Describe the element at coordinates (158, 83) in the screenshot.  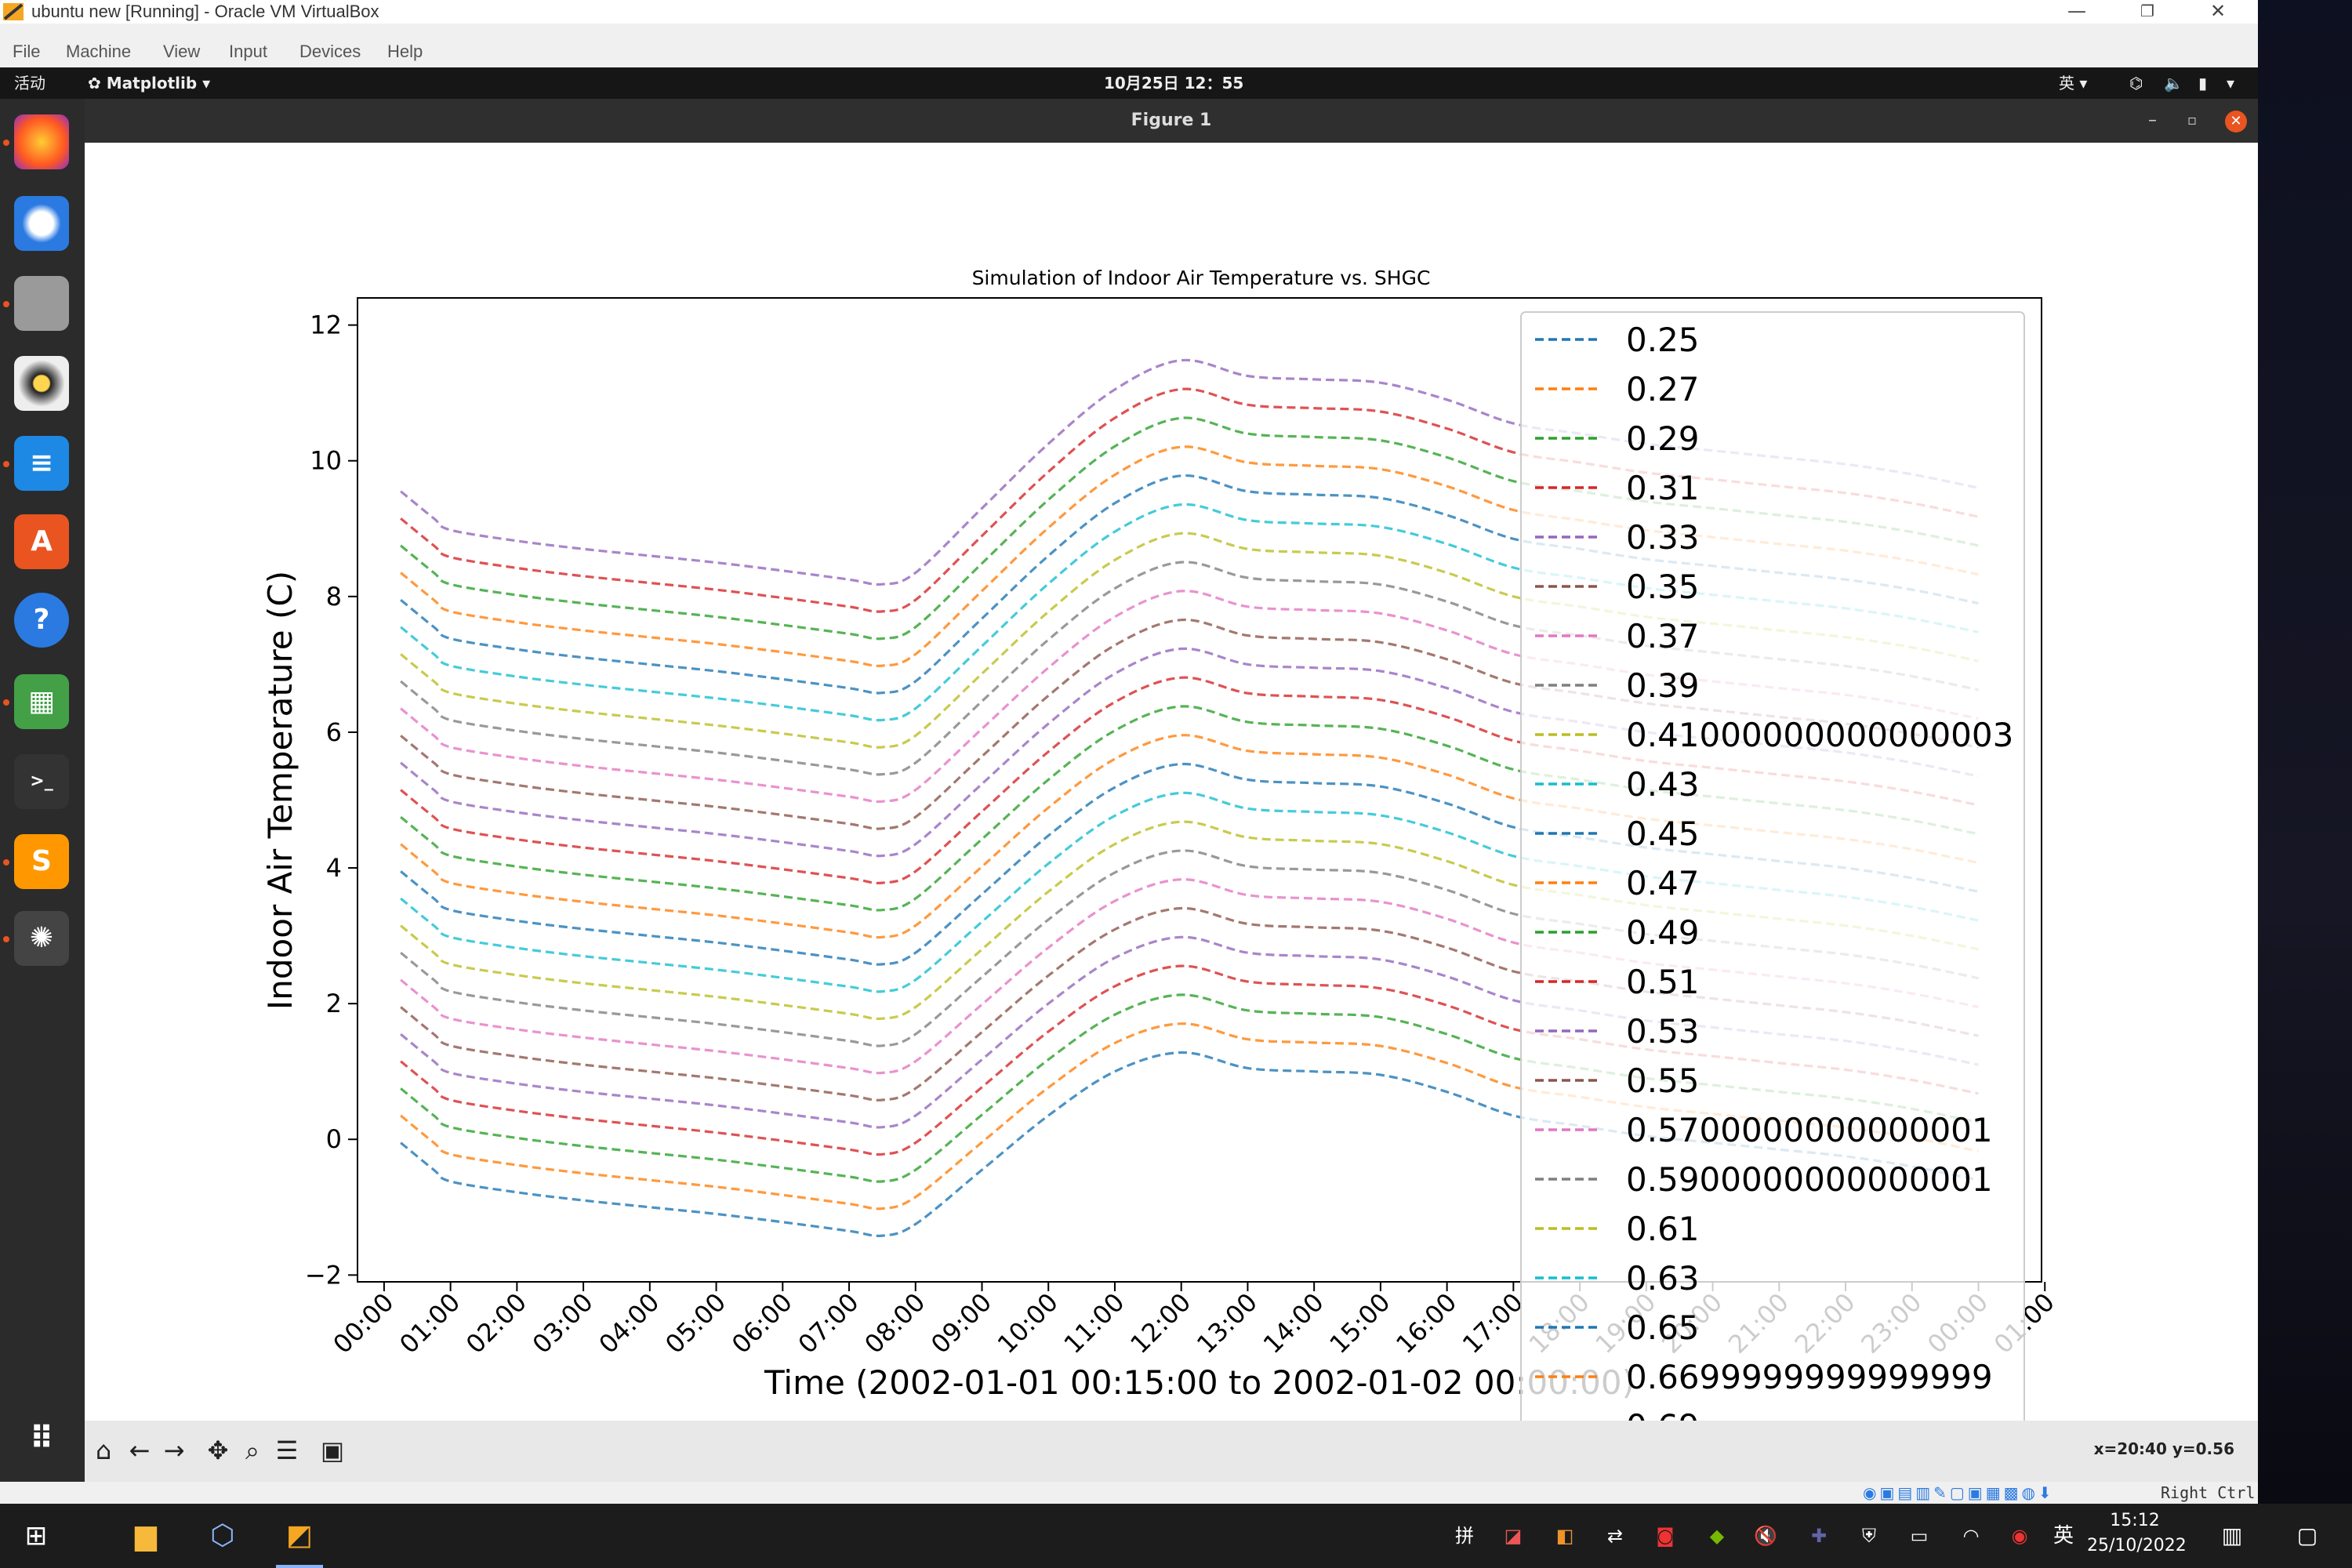
I see `app-menu-label: Matplotlib ▾` at that location.